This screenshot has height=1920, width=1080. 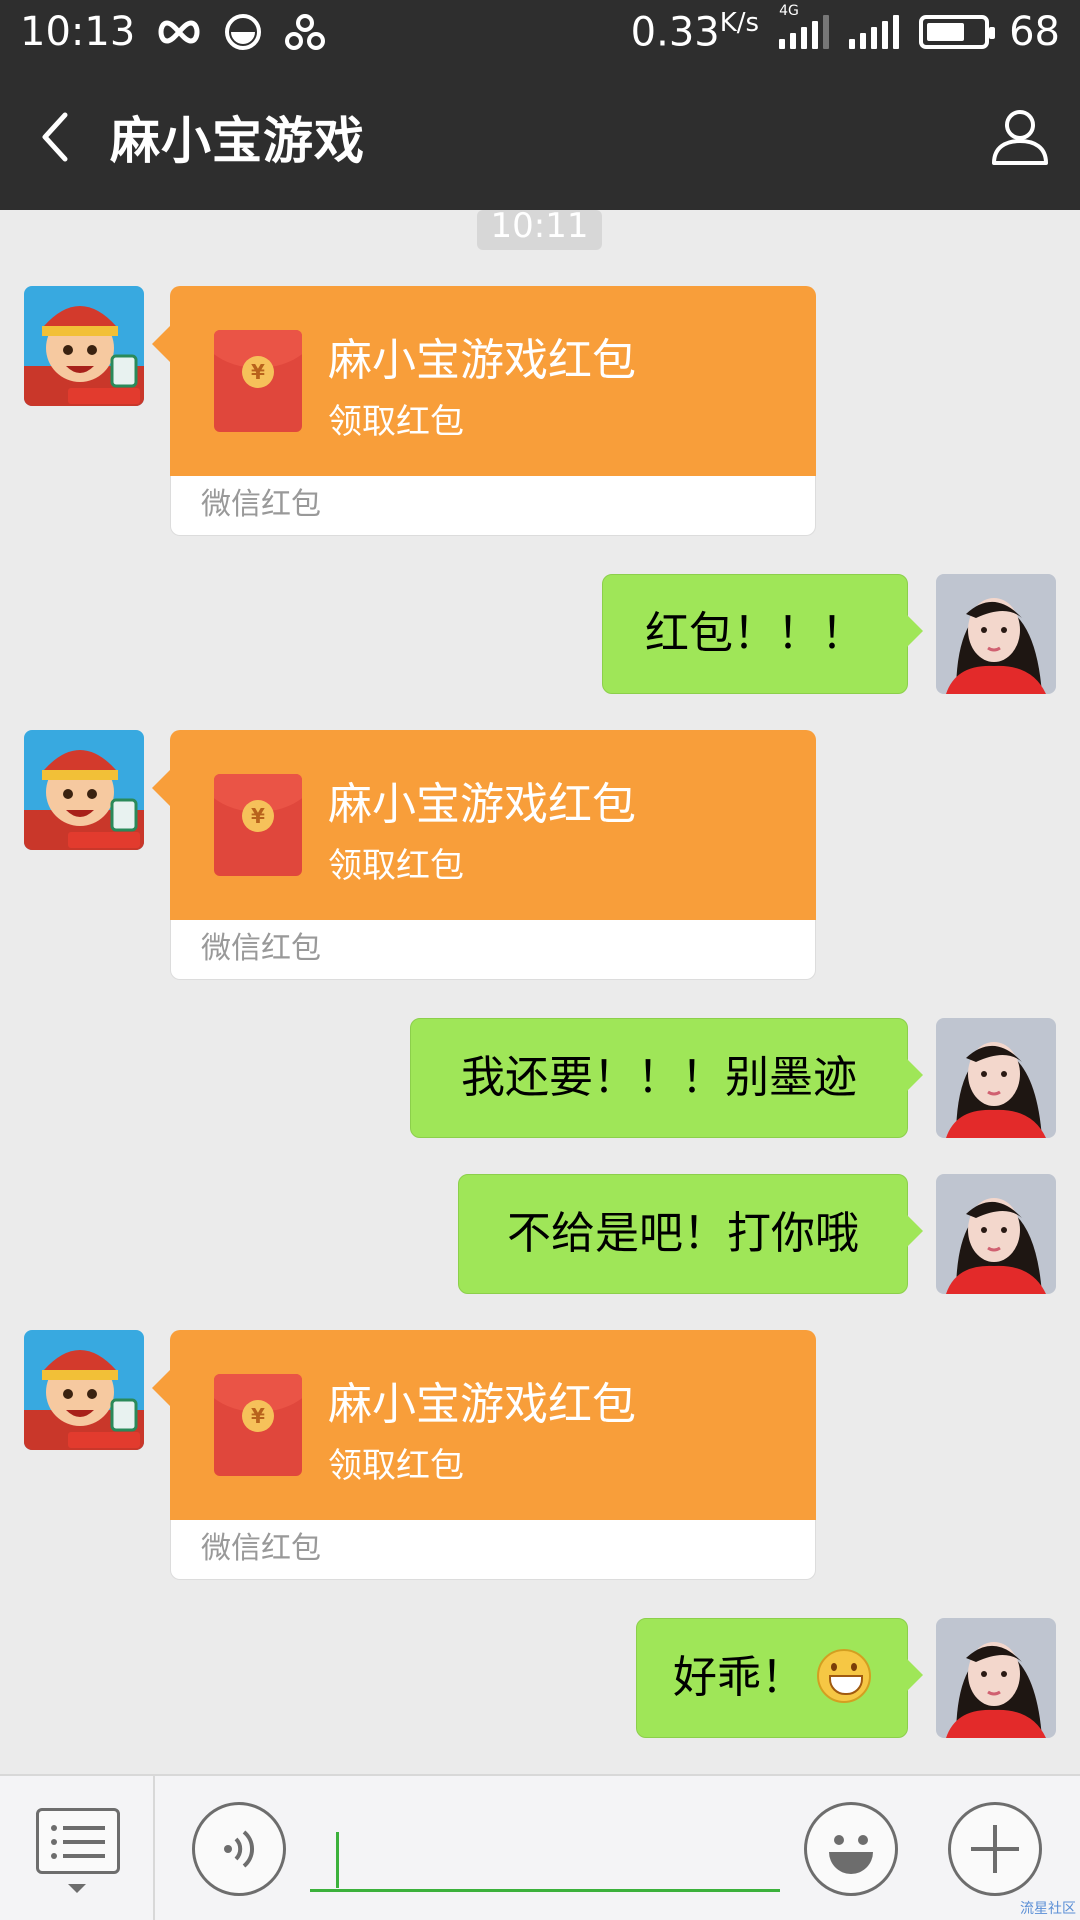 I want to click on person-icon, so click(x=1020, y=137).